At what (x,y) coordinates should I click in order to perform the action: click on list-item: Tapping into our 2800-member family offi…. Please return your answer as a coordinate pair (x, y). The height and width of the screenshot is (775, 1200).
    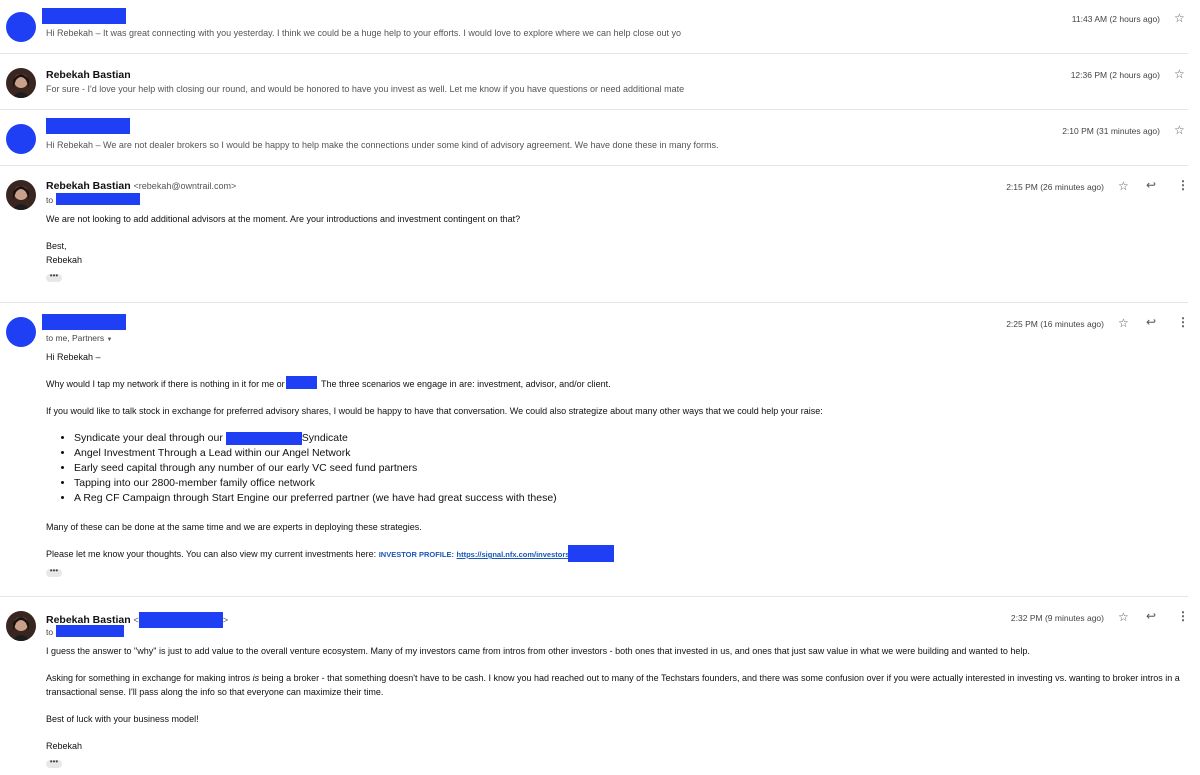
    Looking at the image, I should click on (315, 483).